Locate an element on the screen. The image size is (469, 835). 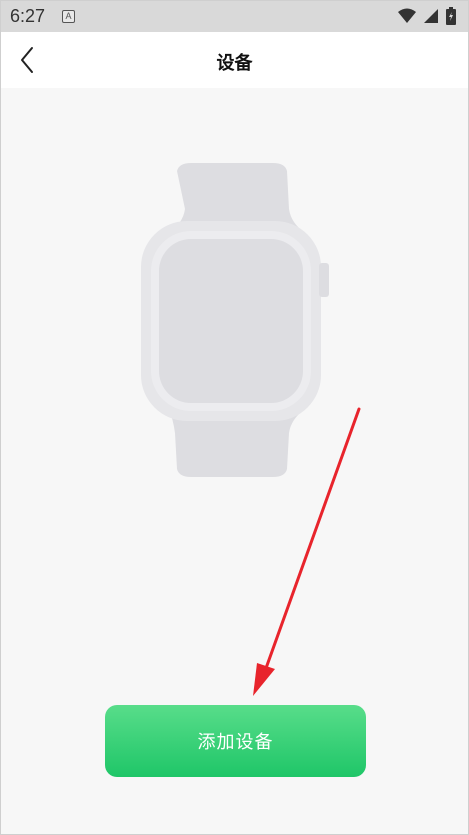
page-title: 设备 is located at coordinates (234, 63).